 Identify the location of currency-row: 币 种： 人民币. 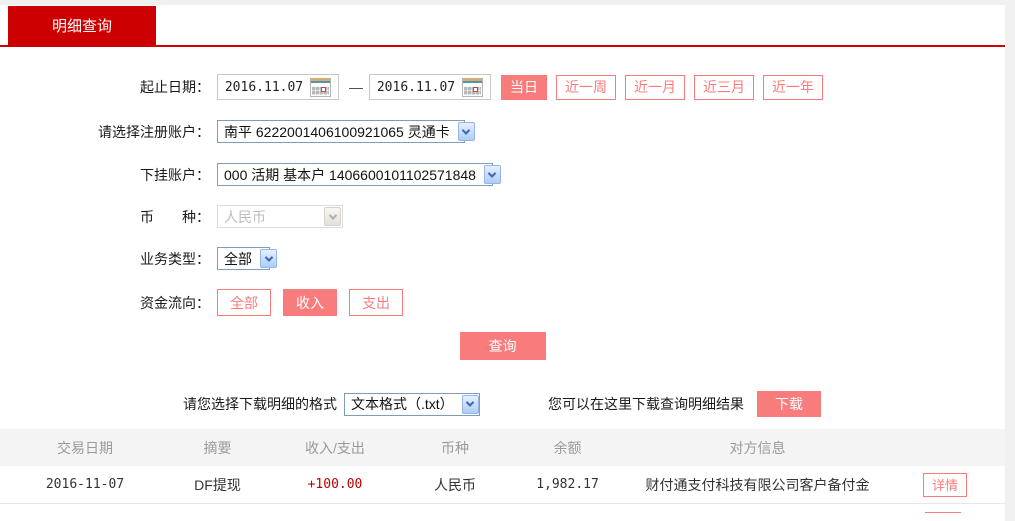
(502, 216).